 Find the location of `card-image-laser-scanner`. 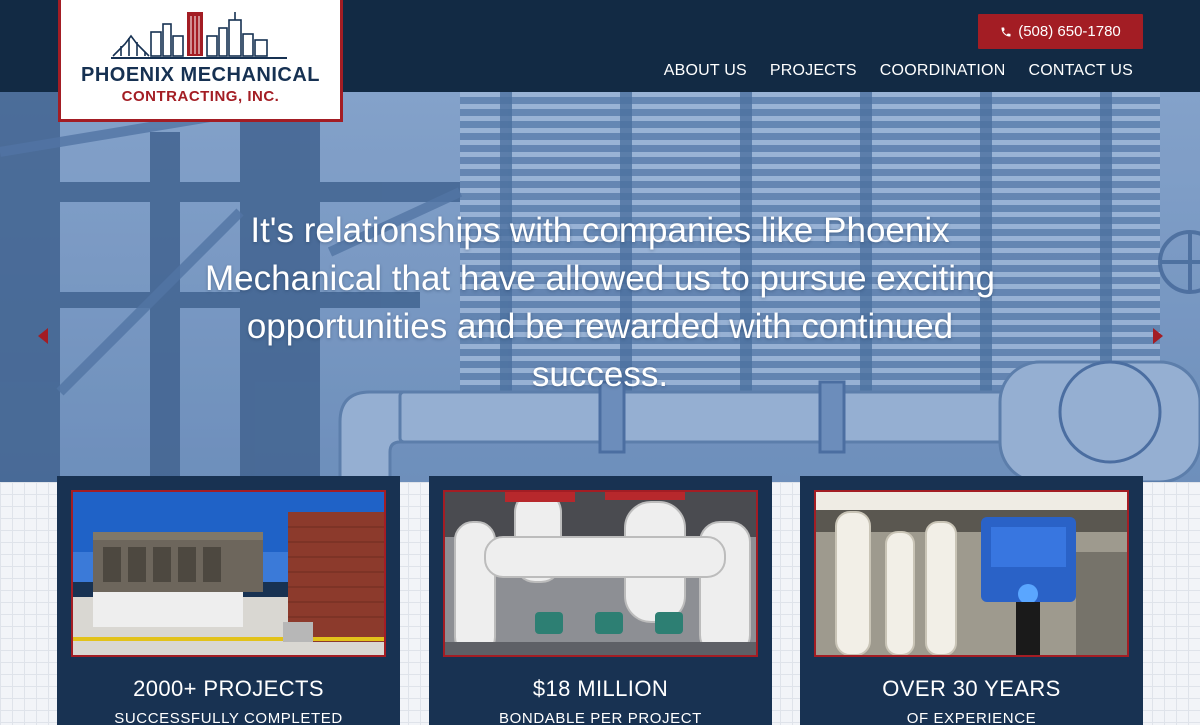

card-image-laser-scanner is located at coordinates (971, 573).